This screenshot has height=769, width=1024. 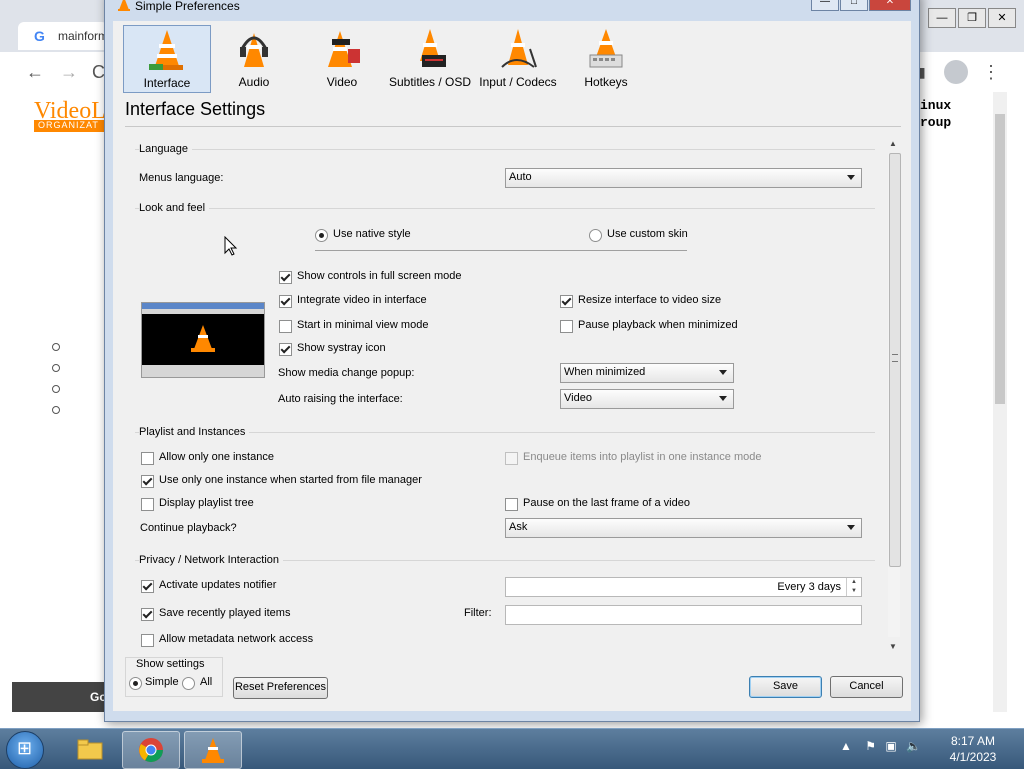 I want to click on dialog-titlebar: Simple Preferences — □ ✕, so click(x=512, y=6).